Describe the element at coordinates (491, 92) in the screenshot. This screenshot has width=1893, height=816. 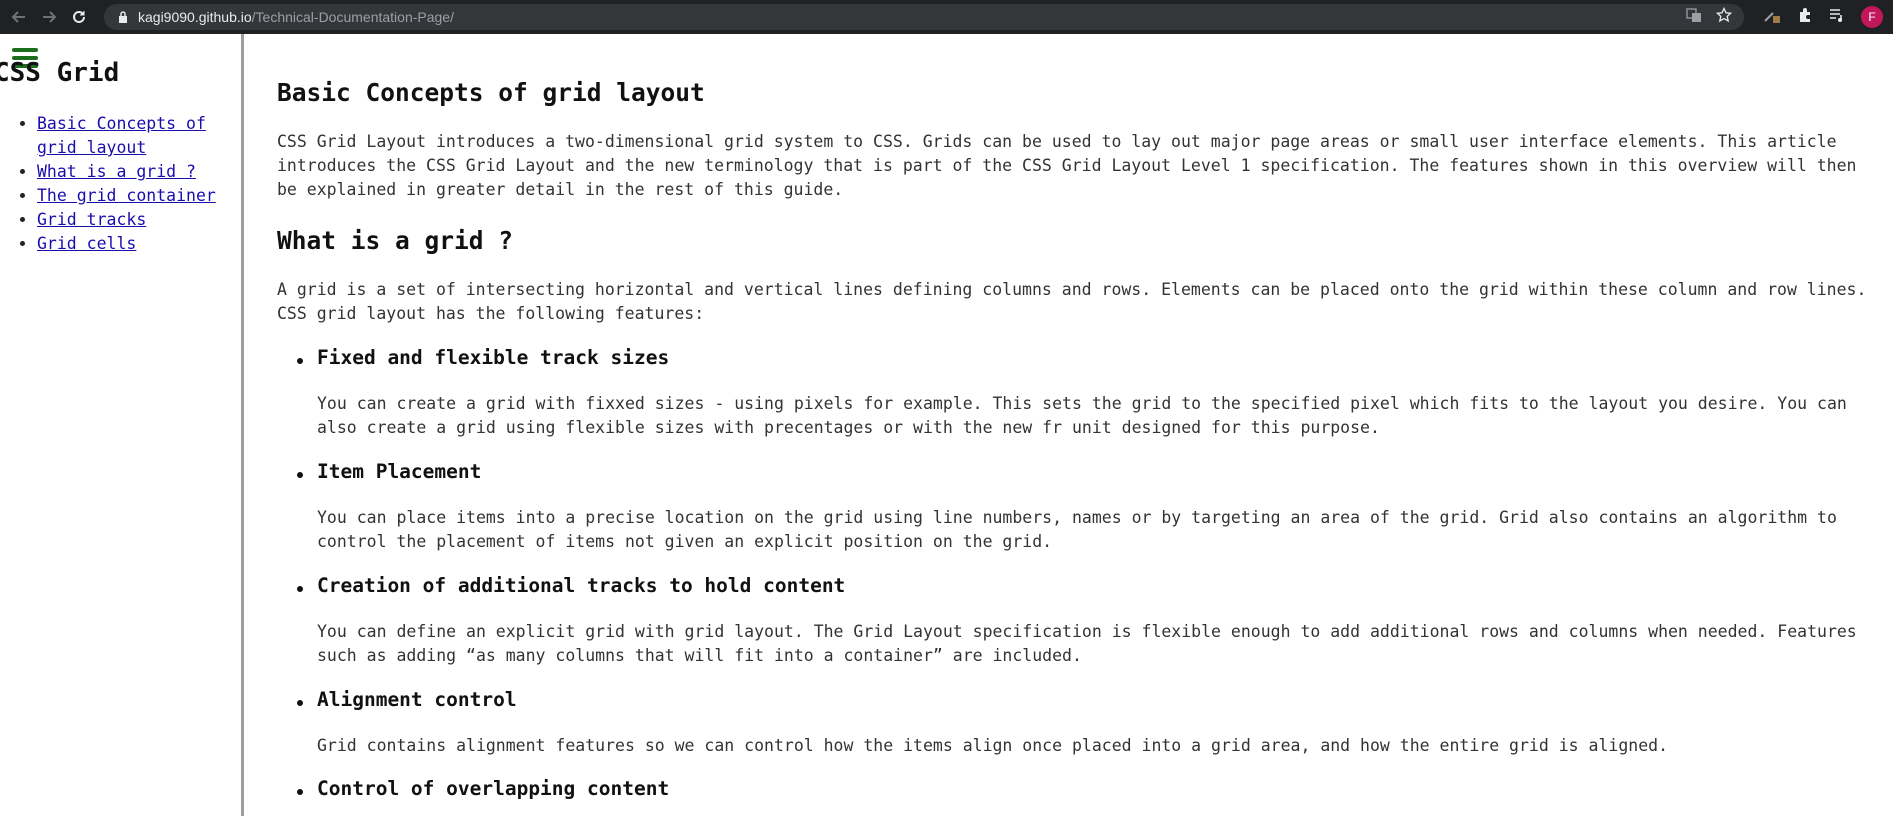
I see `section-title-basic-concepts: Basic Concepts of grid layout` at that location.